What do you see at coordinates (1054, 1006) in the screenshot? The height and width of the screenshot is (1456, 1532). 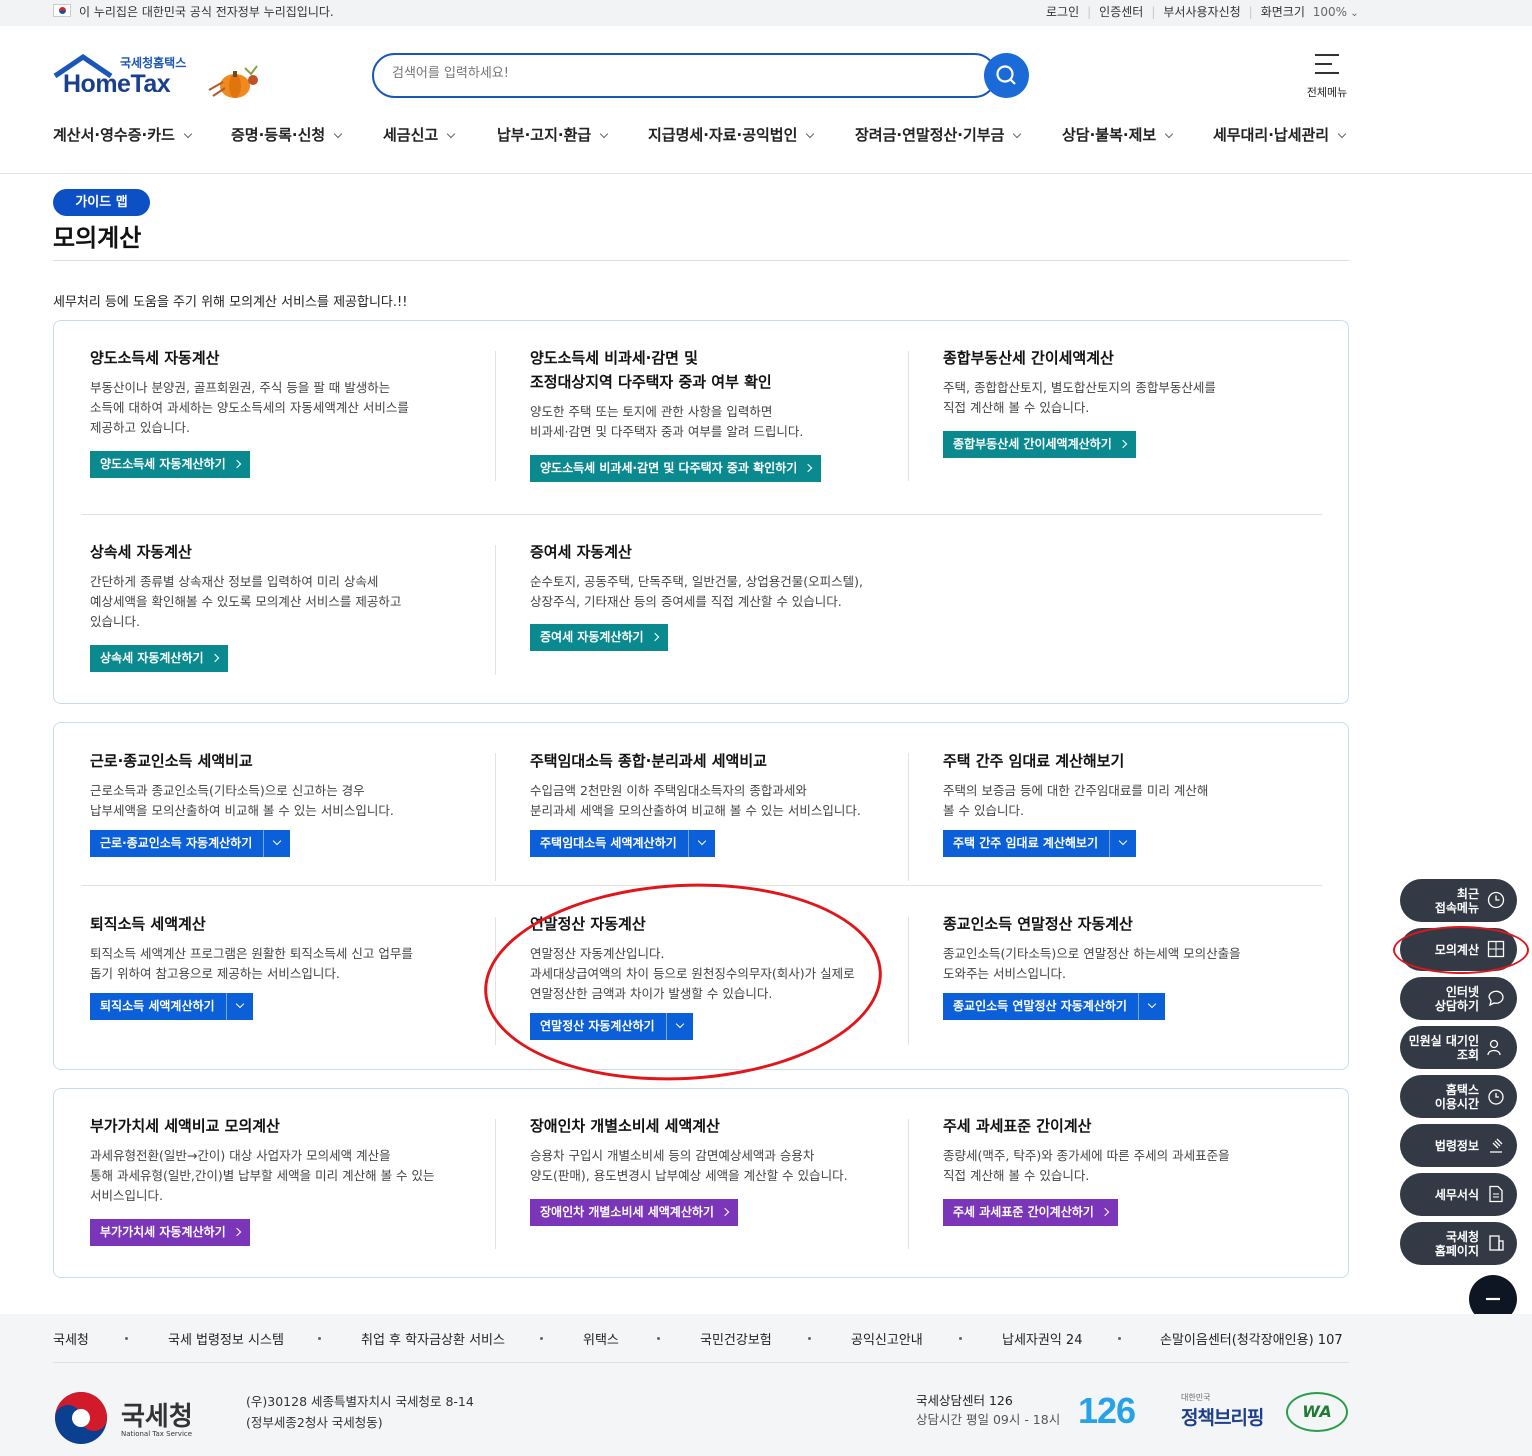 I see `religious-year-end-calc-button: 종교인소득 연말정산 자동계산하기` at bounding box center [1054, 1006].